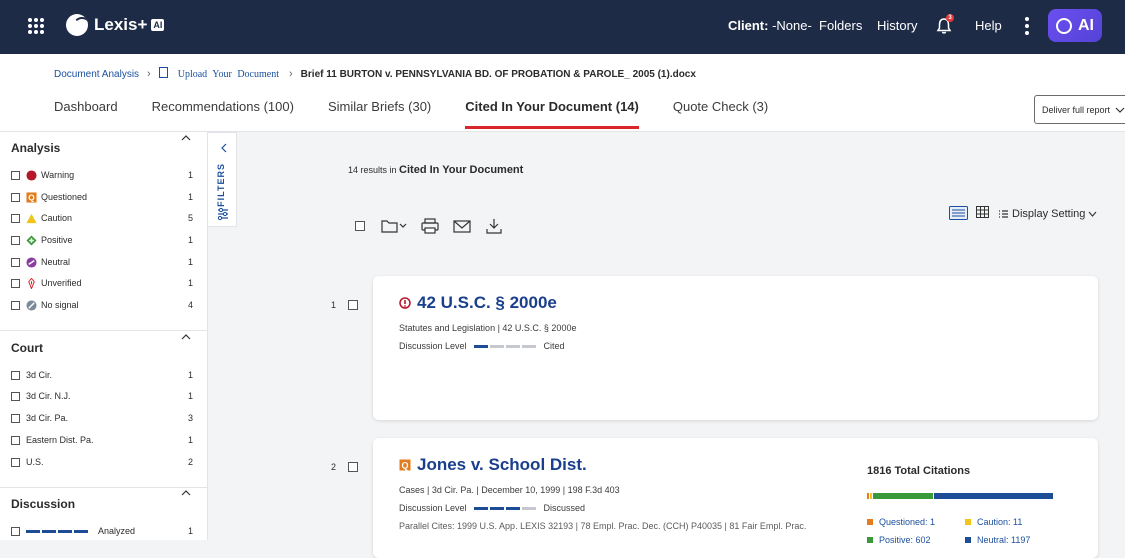  I want to click on email-icon, so click(462, 226).